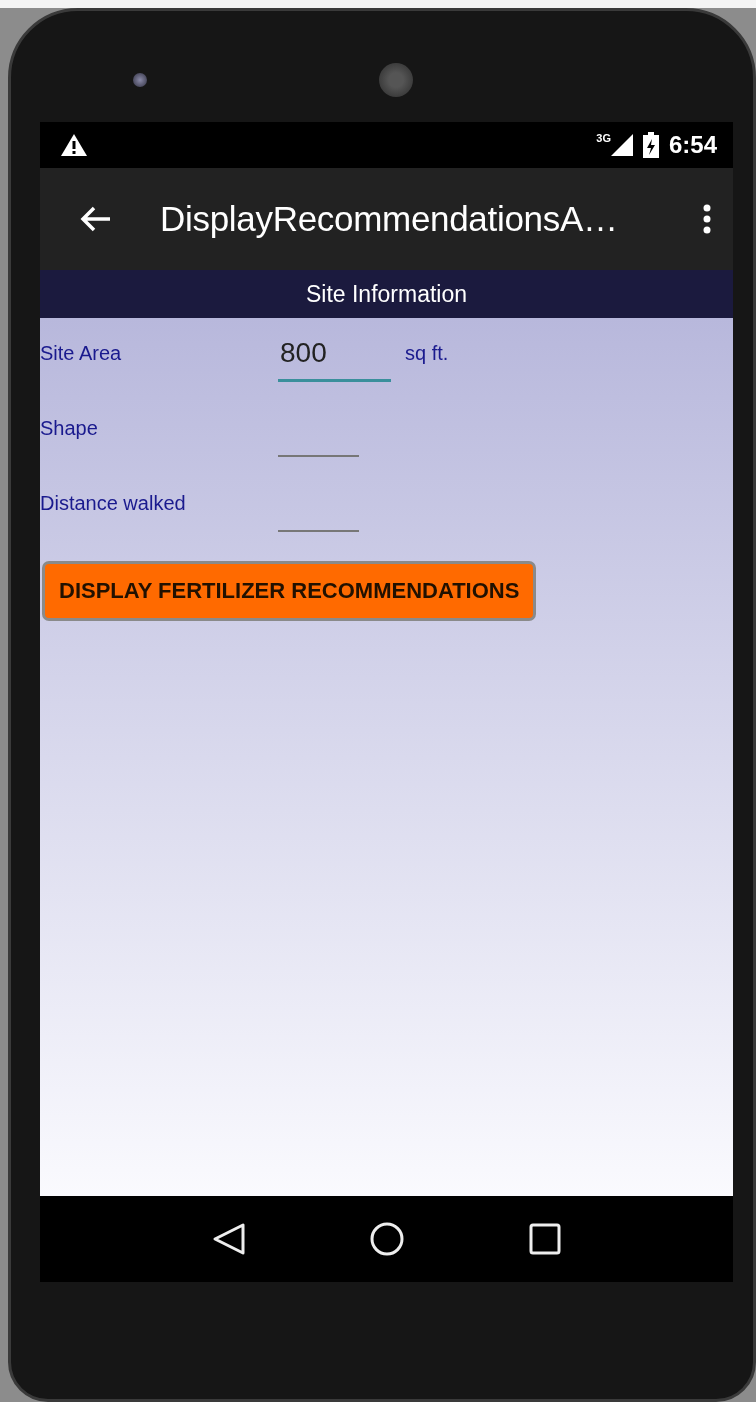 The image size is (756, 1402). I want to click on field-label: Distance walked, so click(113, 503).